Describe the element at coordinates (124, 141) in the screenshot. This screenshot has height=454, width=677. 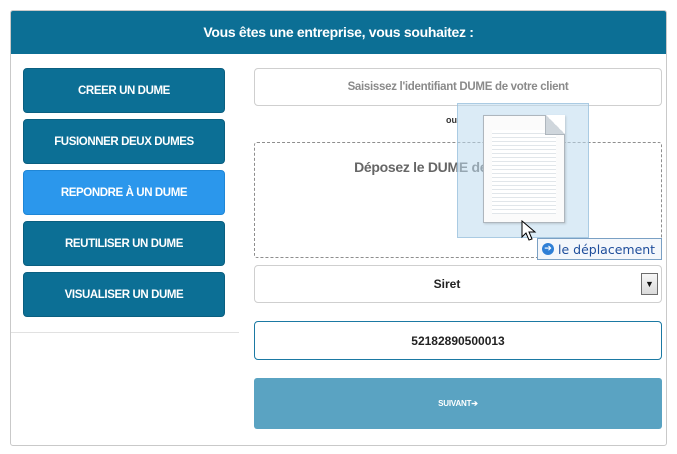
I see `merge-dumes-button: FUSIONNER DEUX DUMES` at that location.